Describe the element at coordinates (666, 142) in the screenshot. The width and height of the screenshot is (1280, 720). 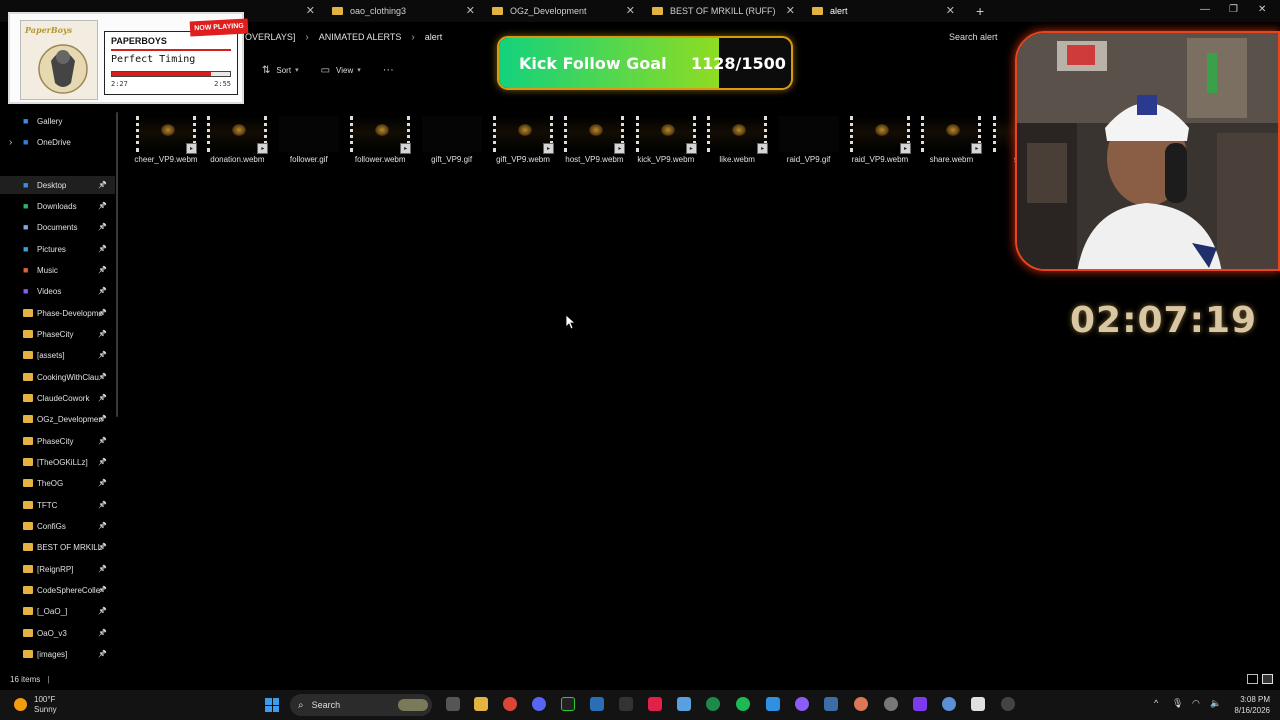
I see `file-item: ▸ kick_VP9.webm` at that location.